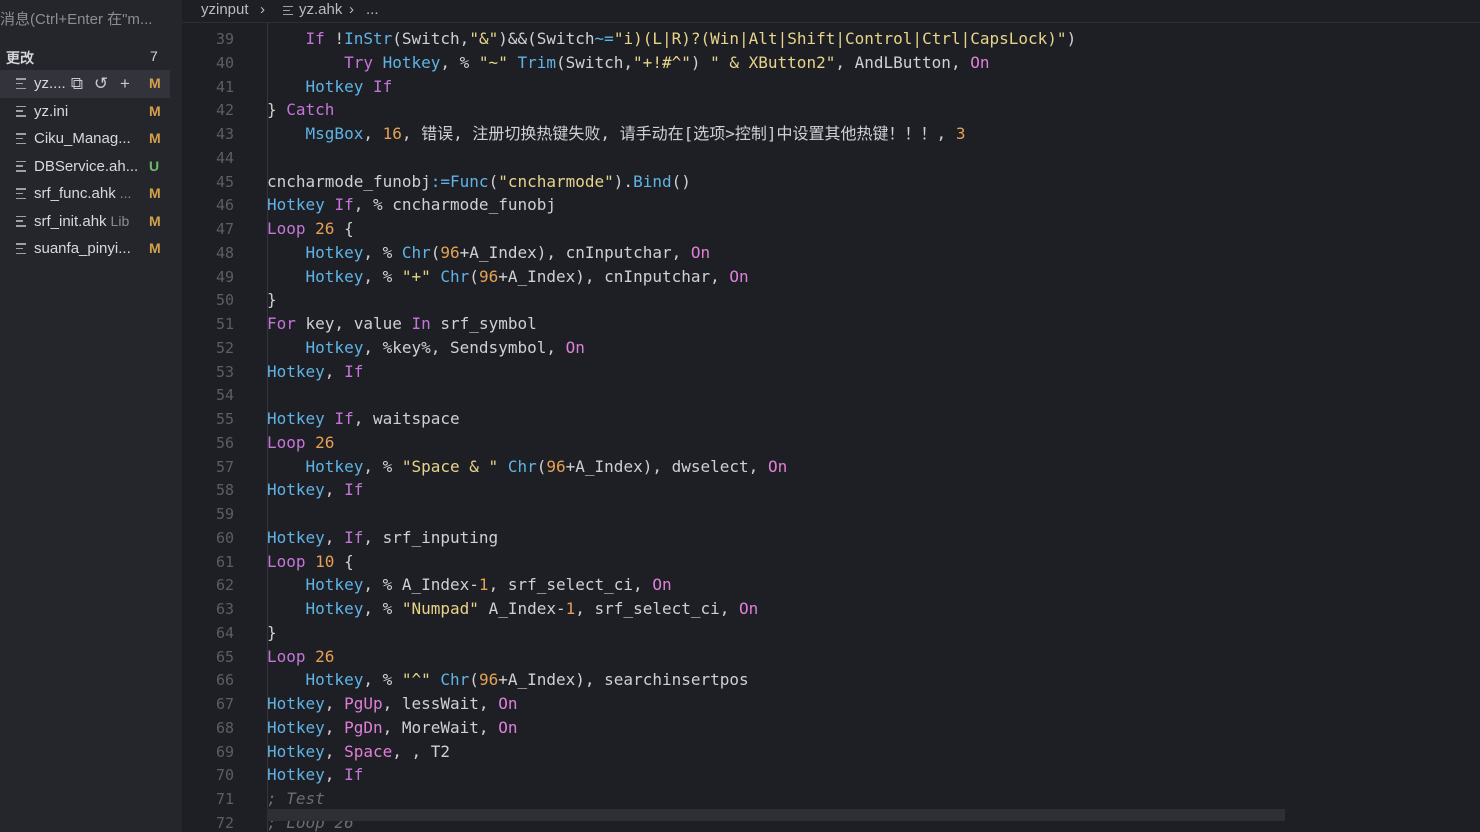  I want to click on line-number: 71, so click(224, 799).